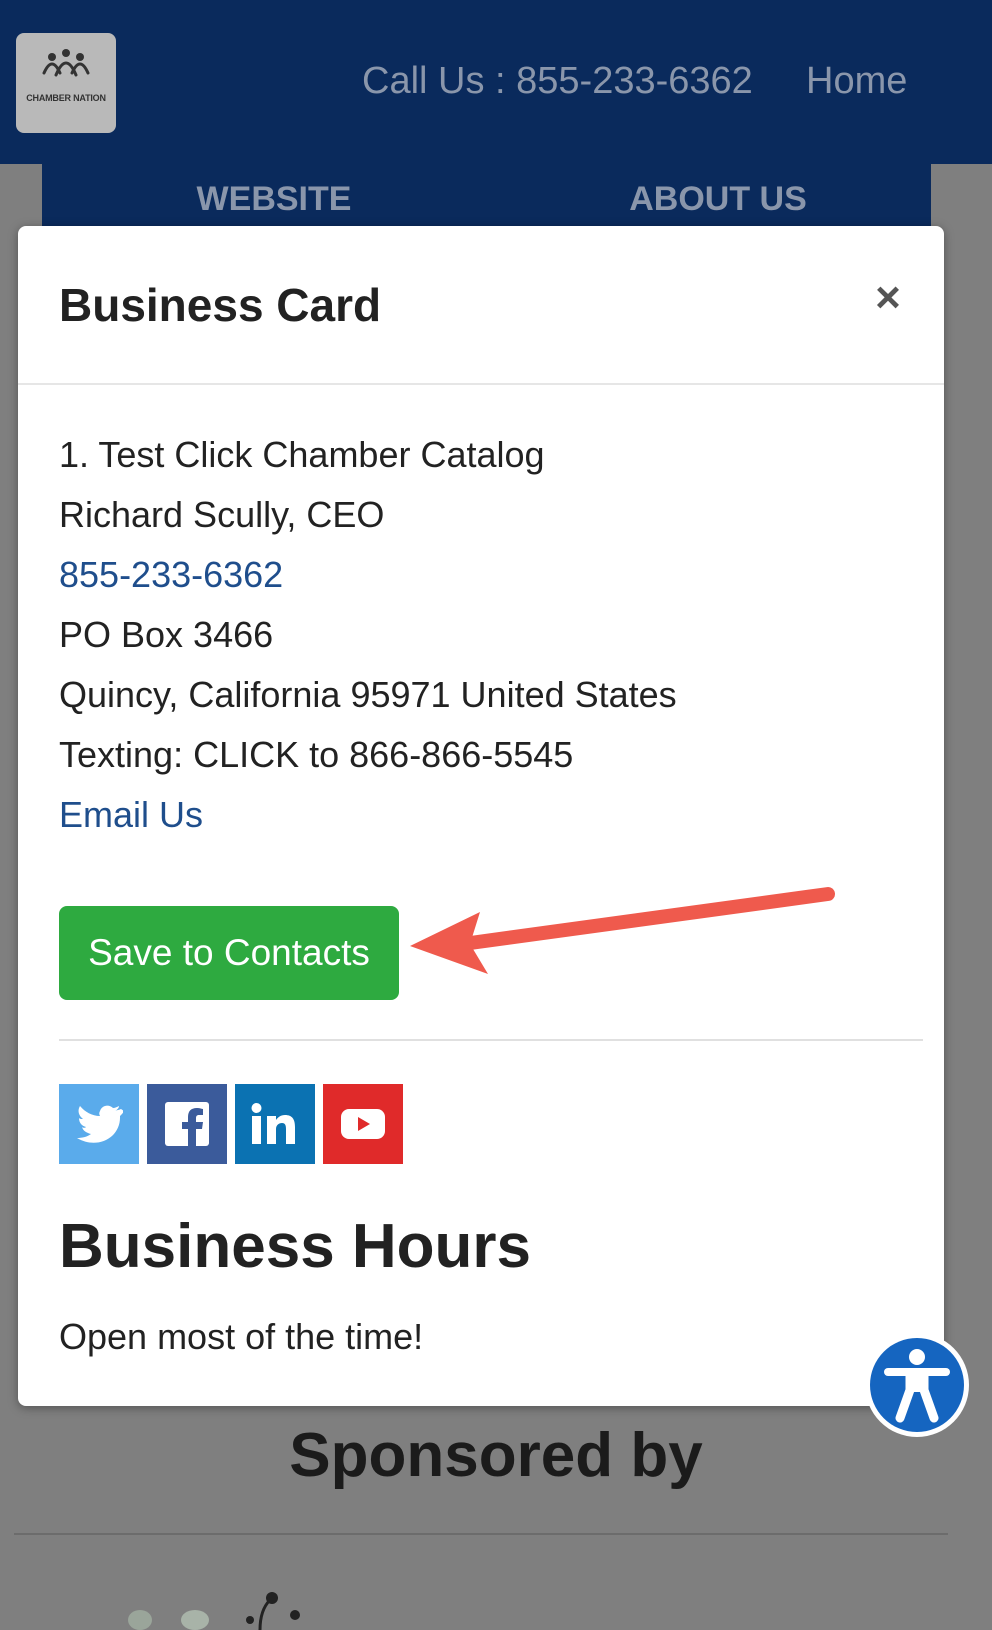 The width and height of the screenshot is (992, 1630). Describe the element at coordinates (302, 454) in the screenshot. I see `business-name: 1. Test Click Chamber Catalog` at that location.